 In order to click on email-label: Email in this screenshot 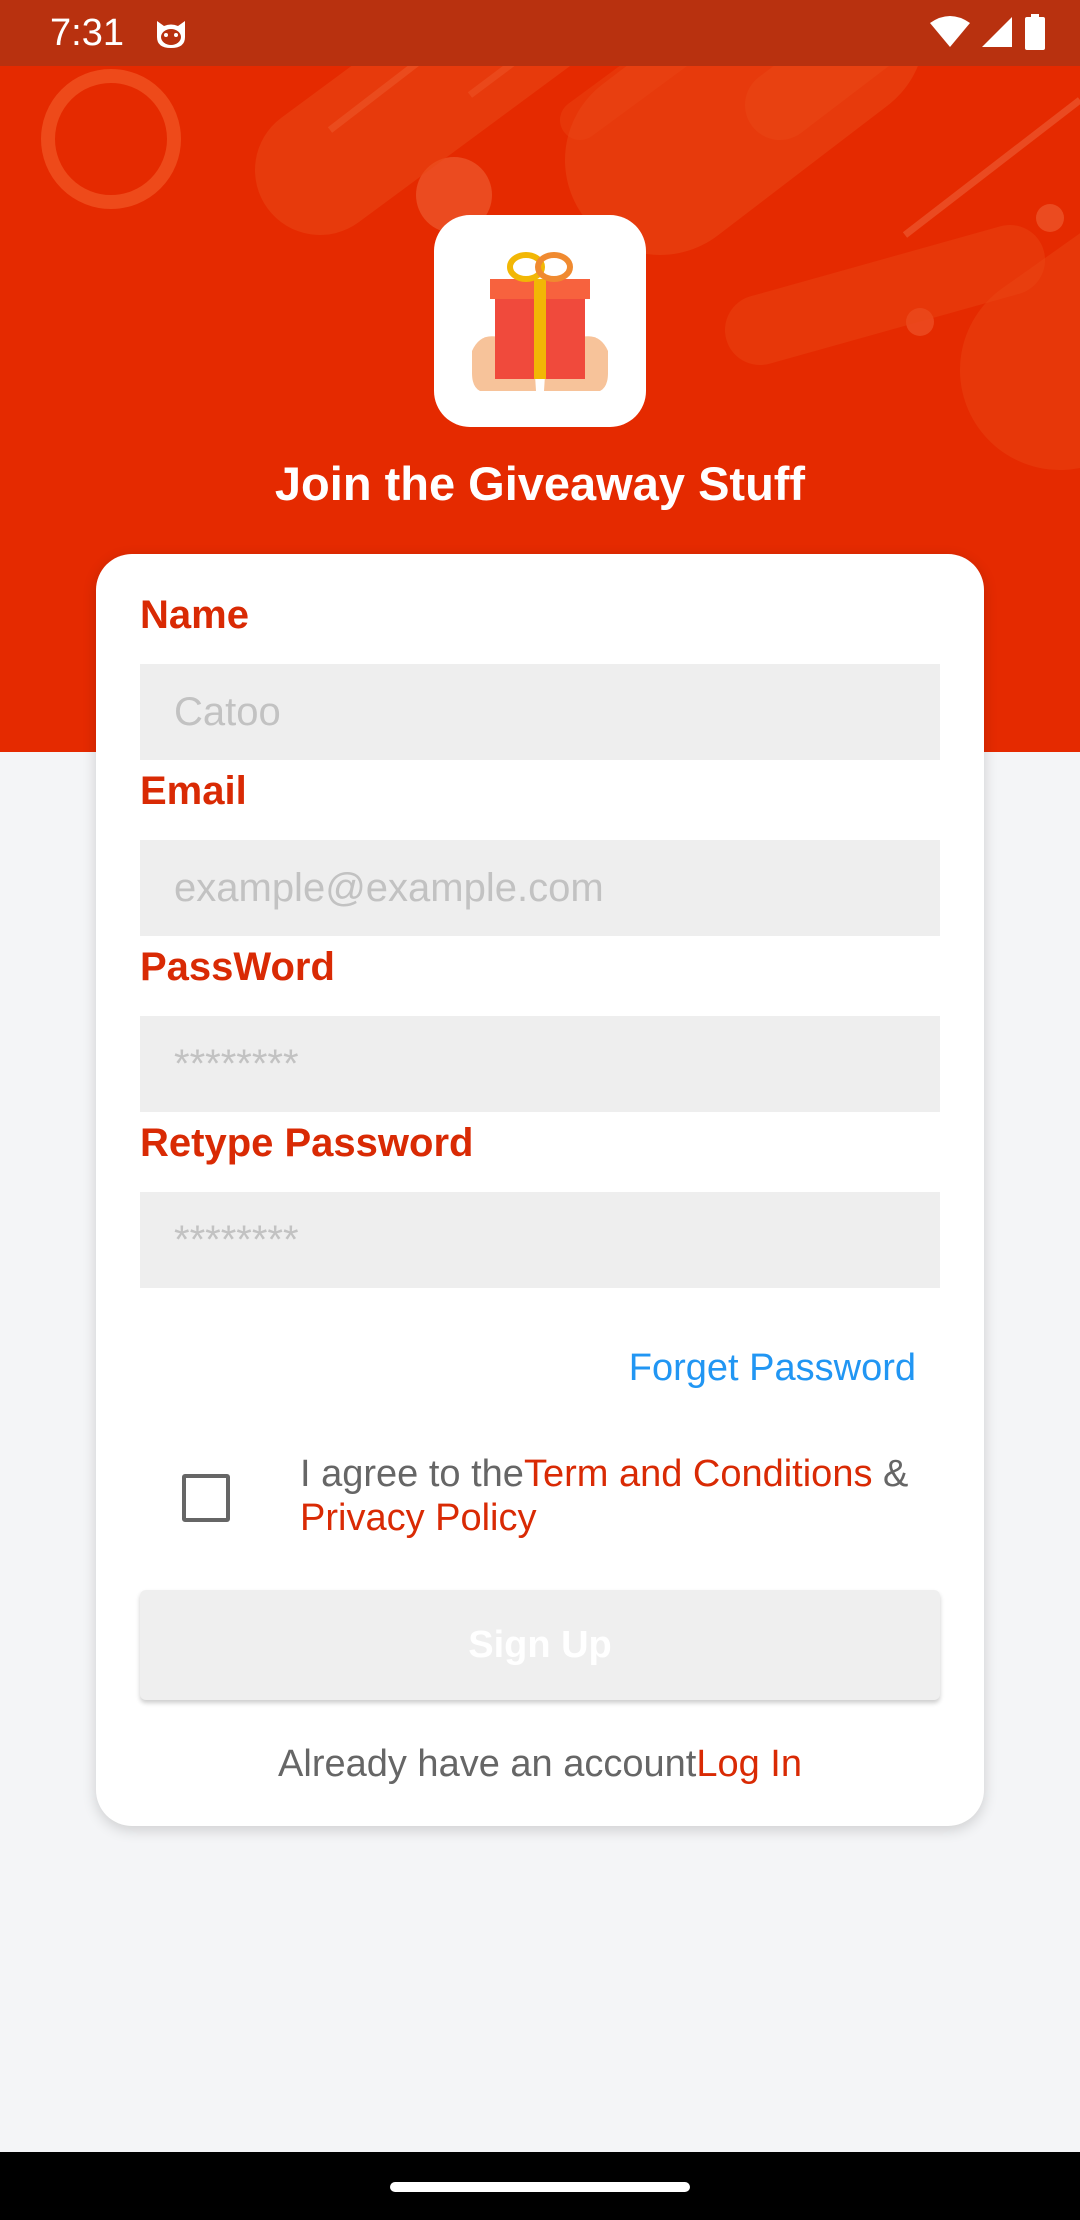, I will do `click(193, 791)`.